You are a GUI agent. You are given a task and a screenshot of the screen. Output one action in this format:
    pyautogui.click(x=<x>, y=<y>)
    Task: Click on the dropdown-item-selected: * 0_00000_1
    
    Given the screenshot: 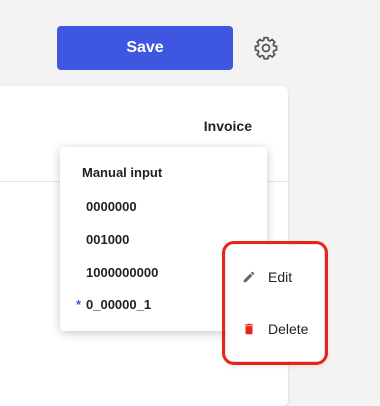 What is the action you would take?
    pyautogui.click(x=114, y=304)
    